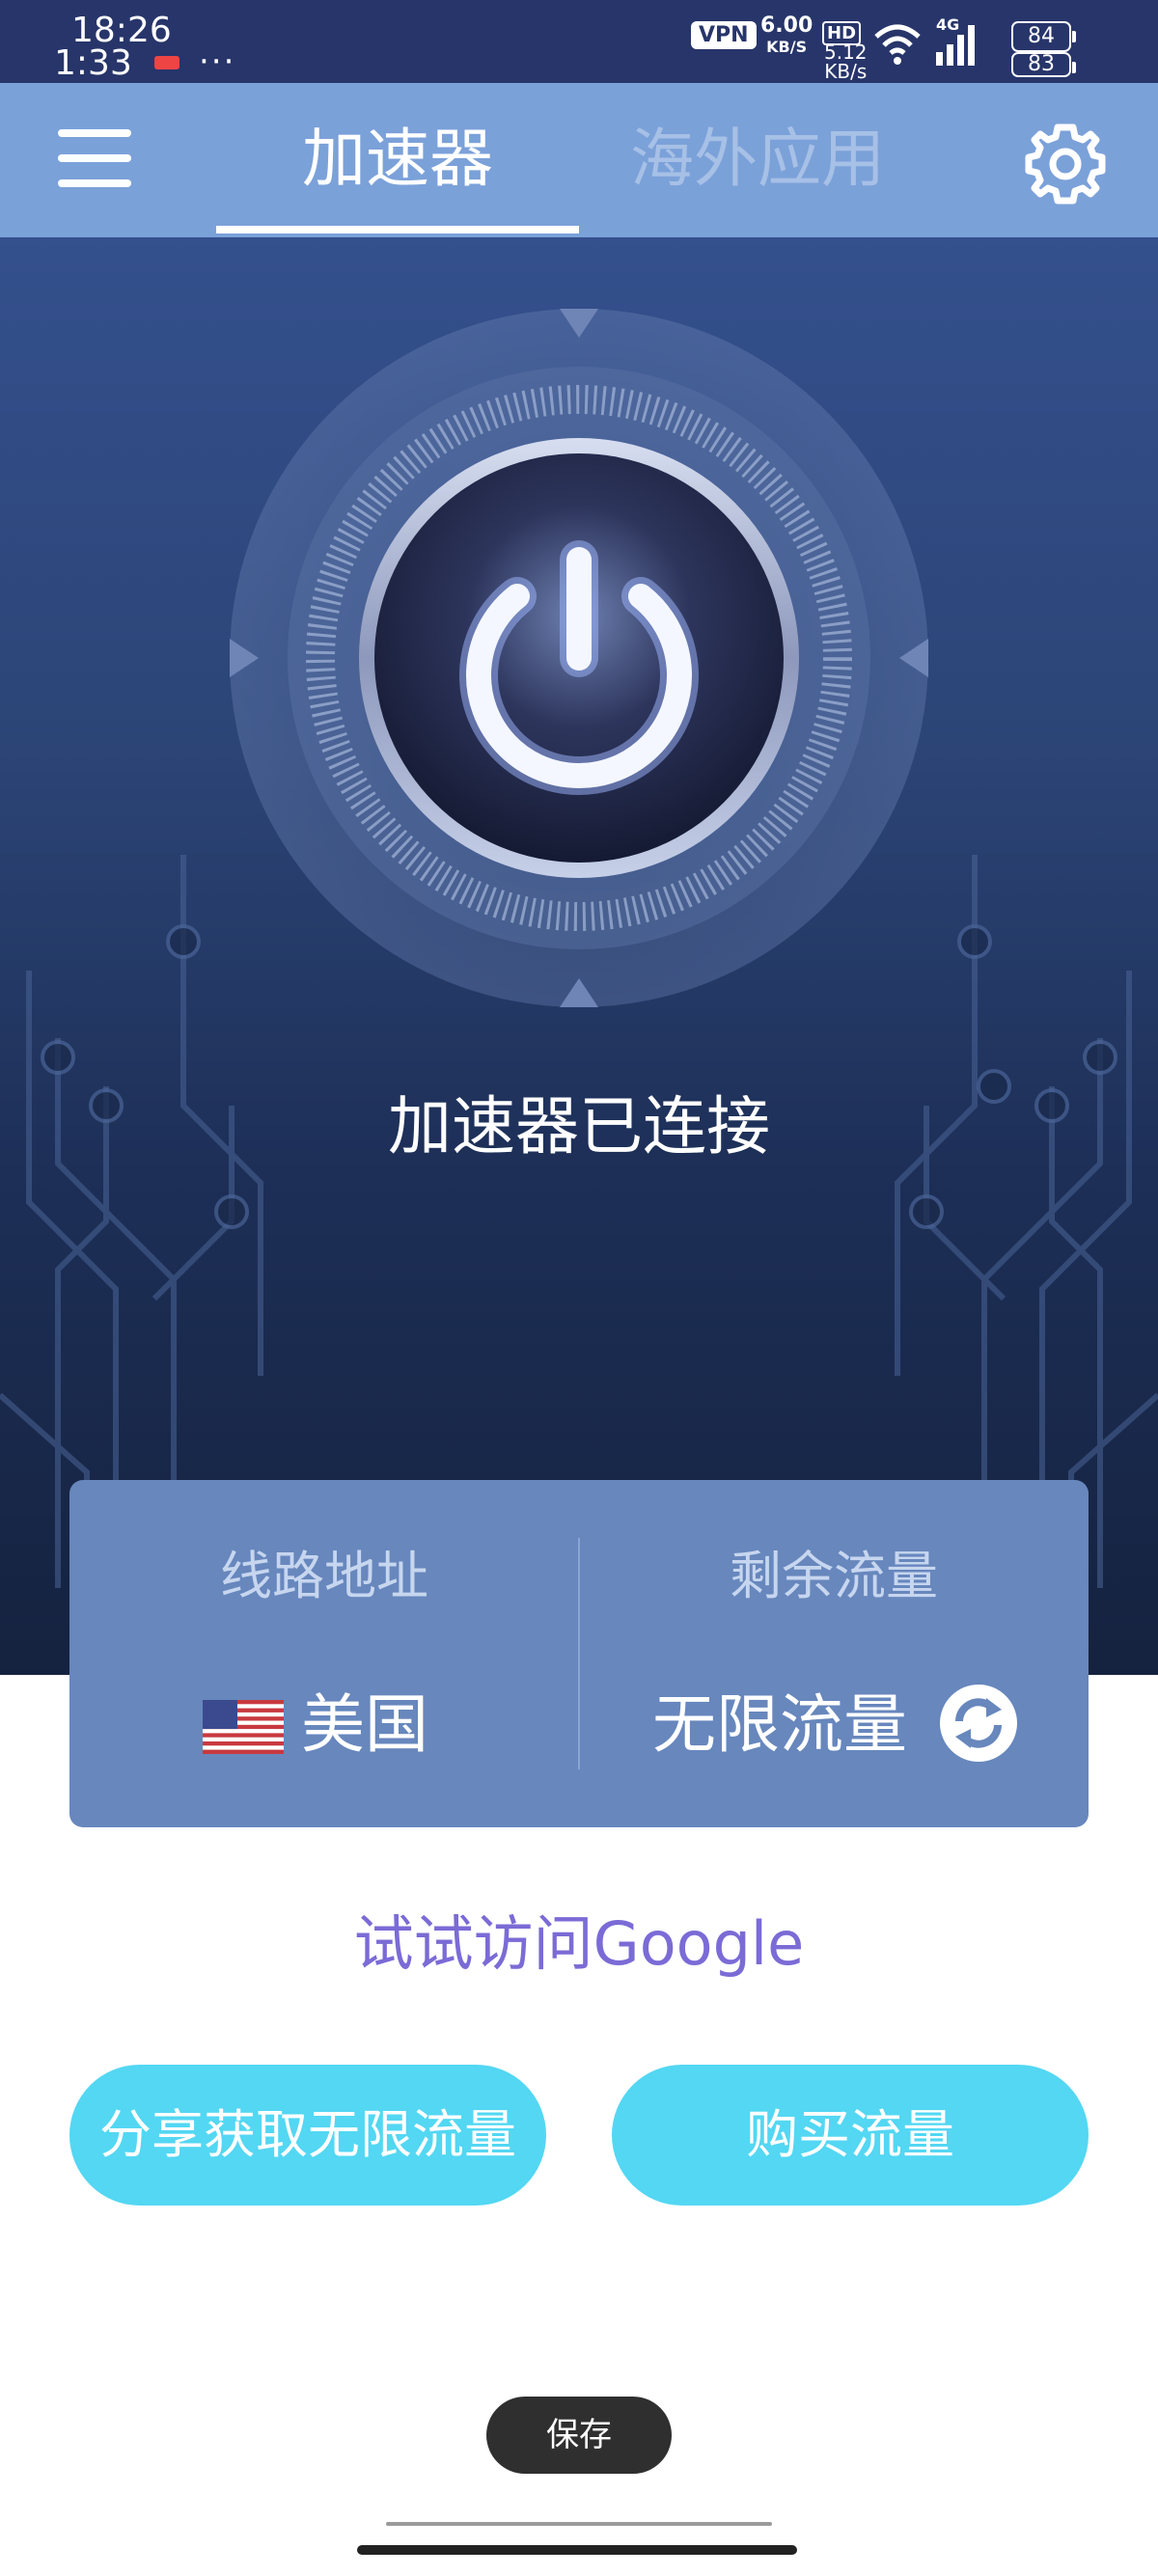 The width and height of the screenshot is (1158, 2576). Describe the element at coordinates (397, 230) in the screenshot. I see `active-tab-indicator` at that location.